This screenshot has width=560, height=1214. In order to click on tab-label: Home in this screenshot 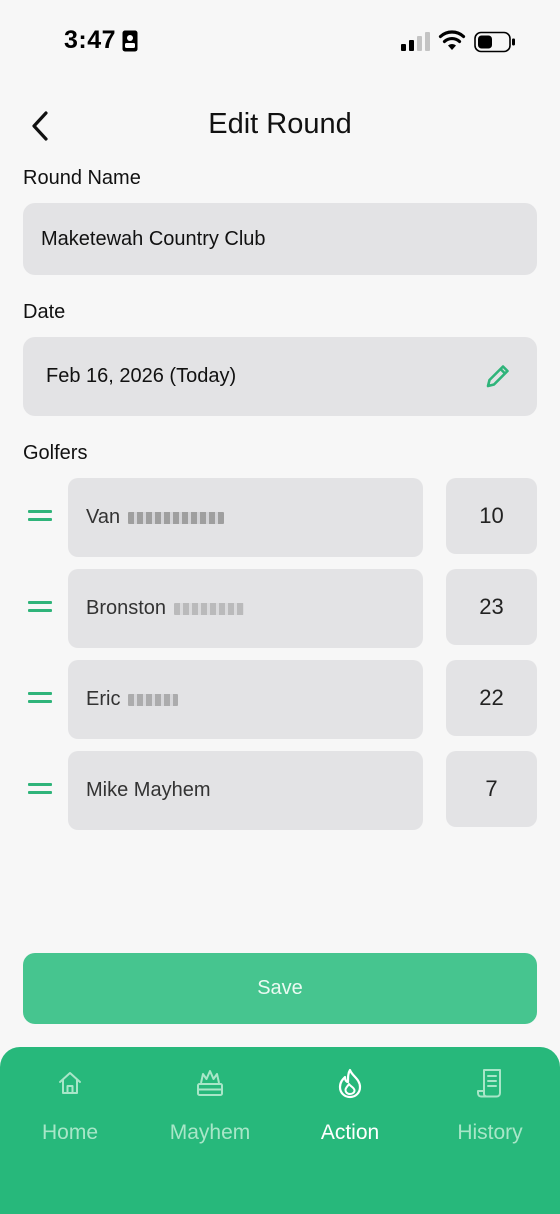, I will do `click(70, 1132)`.